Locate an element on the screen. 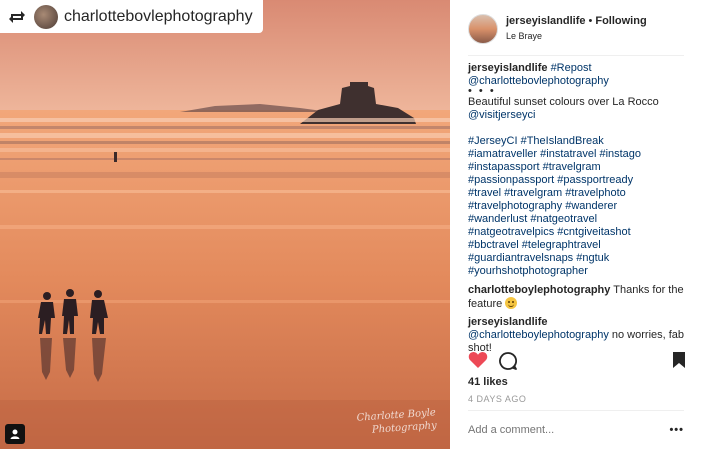 This screenshot has height=449, width=702. comment-mention: @charlotteboylephotogr is located at coordinates (526, 335).